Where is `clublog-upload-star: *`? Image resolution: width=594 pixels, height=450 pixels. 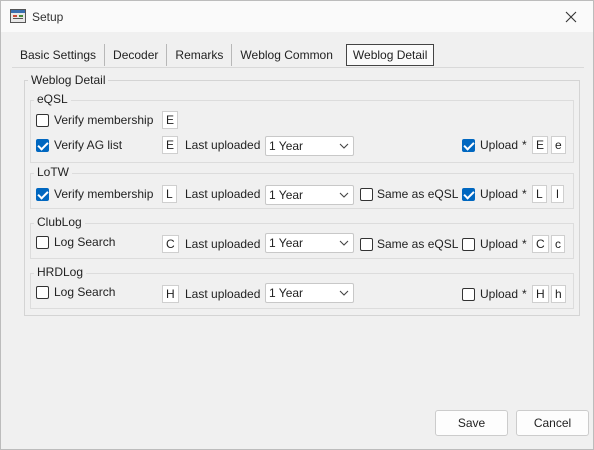
clublog-upload-star: * is located at coordinates (524, 244).